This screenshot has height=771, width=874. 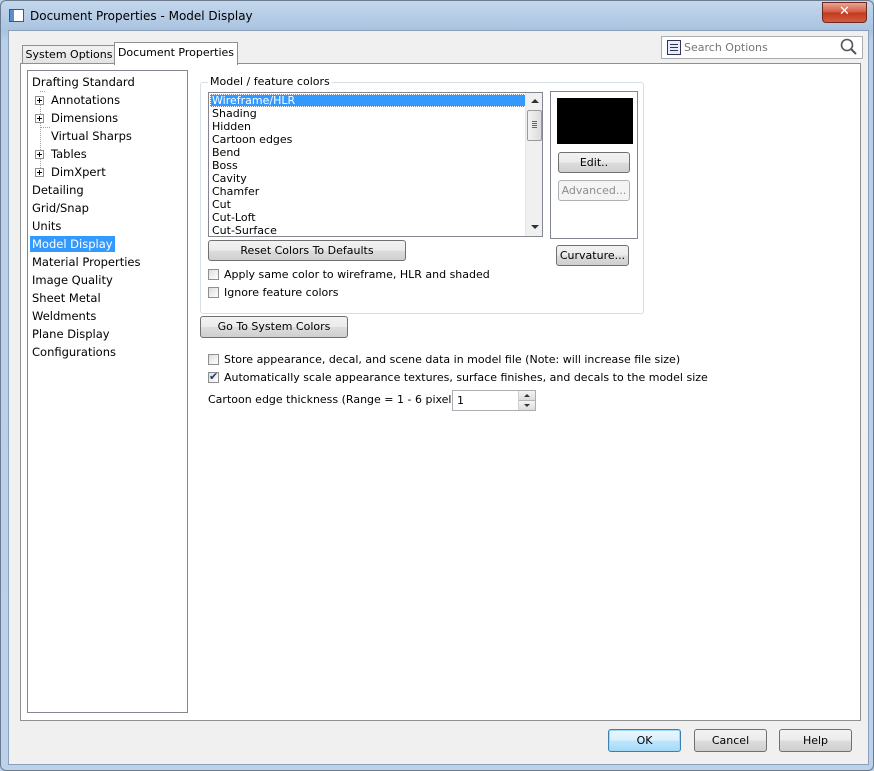 What do you see at coordinates (437, 15) in the screenshot?
I see `title-bar: Document Properties - Model Display ✕` at bounding box center [437, 15].